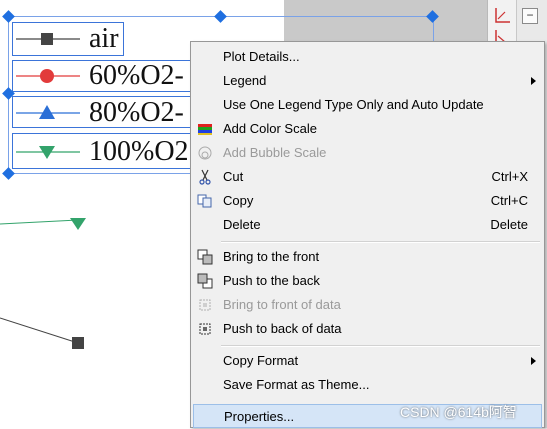 Image resolution: width=547 pixels, height=429 pixels. Describe the element at coordinates (47, 112) in the screenshot. I see `triangle-up-marker-icon` at that location.